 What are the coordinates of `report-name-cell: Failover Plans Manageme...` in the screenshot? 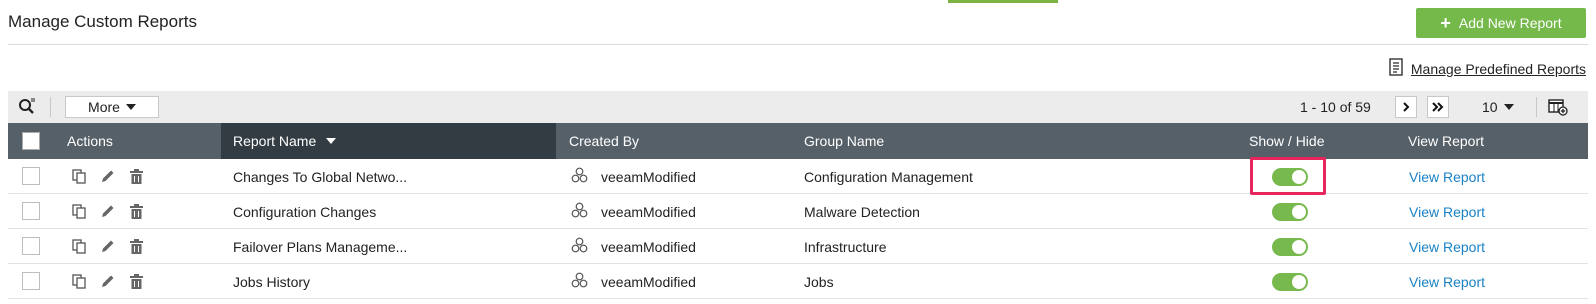 It's located at (320, 246).